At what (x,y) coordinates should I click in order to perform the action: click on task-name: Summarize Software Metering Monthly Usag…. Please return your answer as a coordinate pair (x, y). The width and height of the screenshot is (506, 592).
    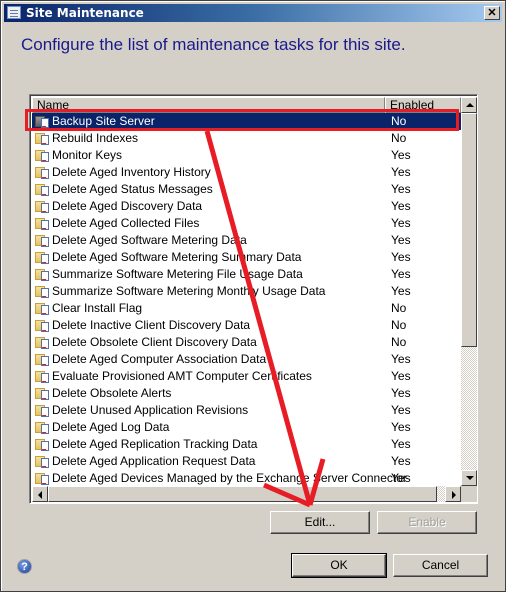
    Looking at the image, I should click on (189, 291).